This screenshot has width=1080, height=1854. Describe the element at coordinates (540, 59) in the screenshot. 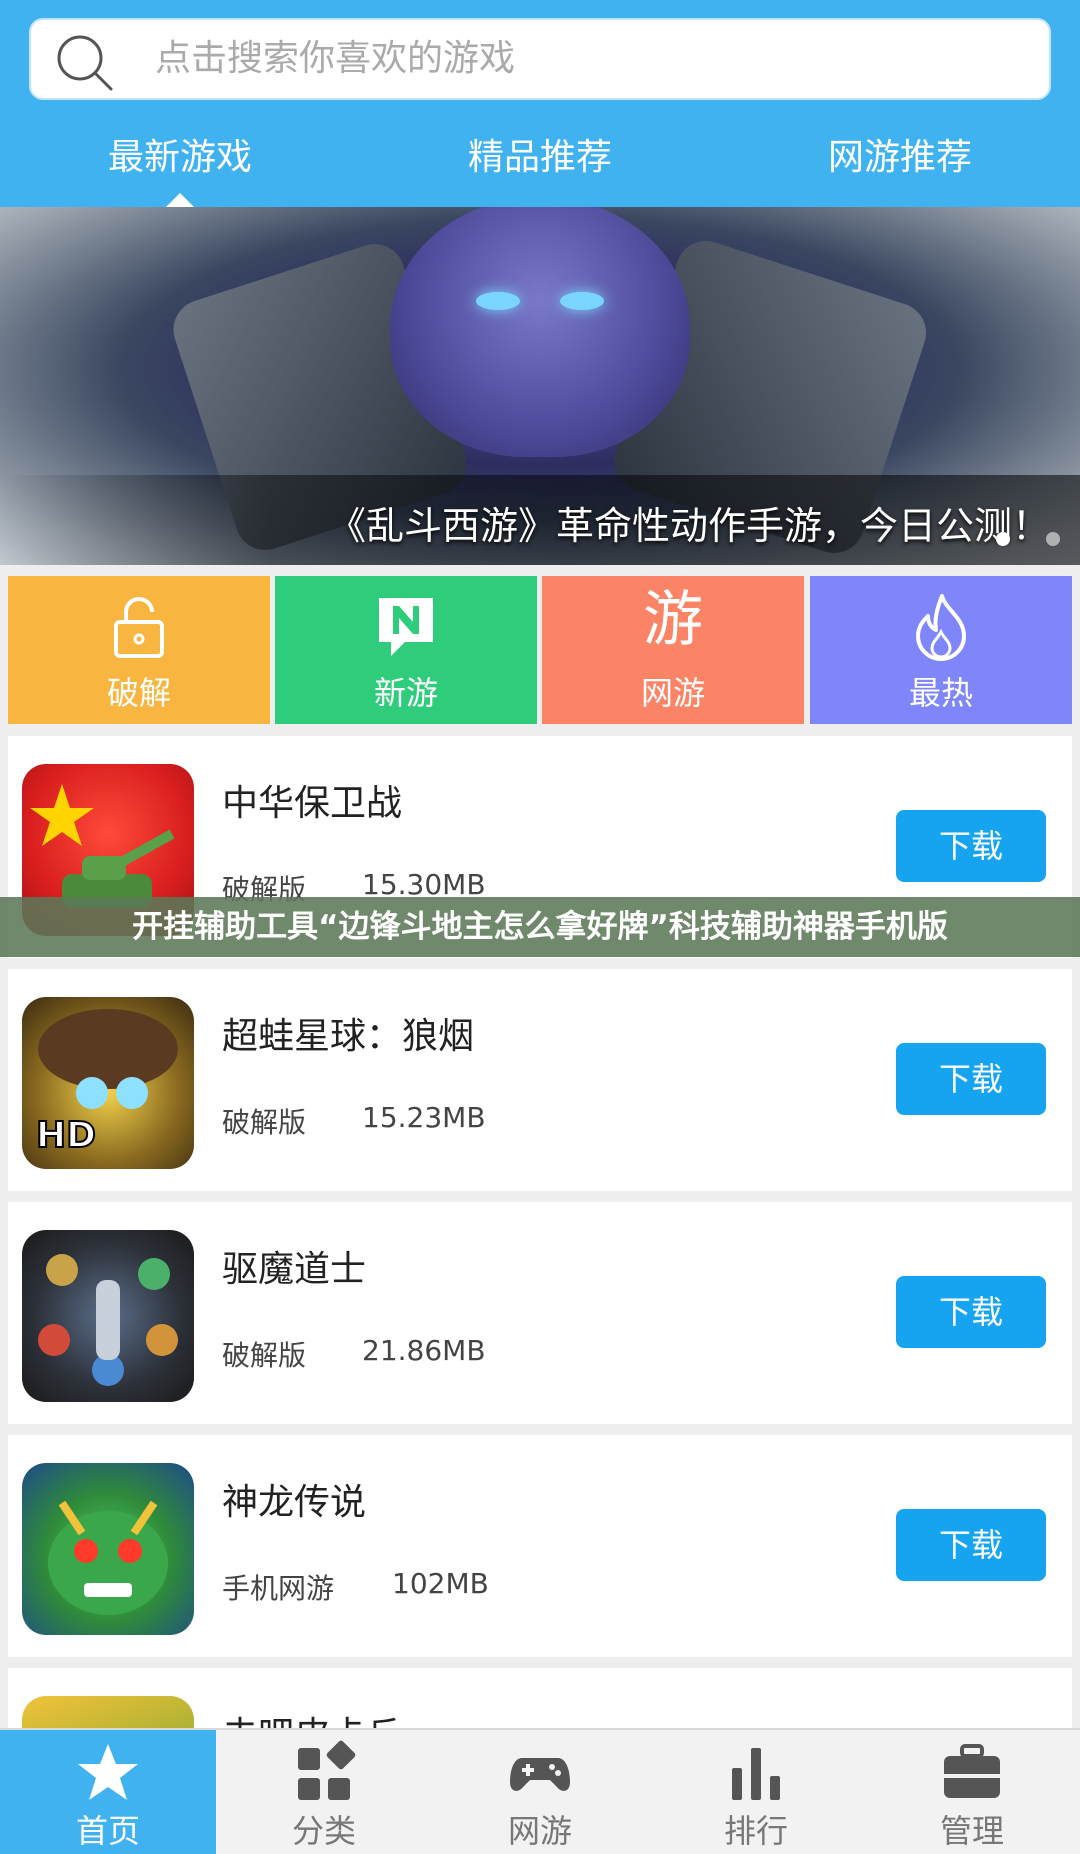

I see `search-bar: 点击搜索你喜欢的游戏` at that location.